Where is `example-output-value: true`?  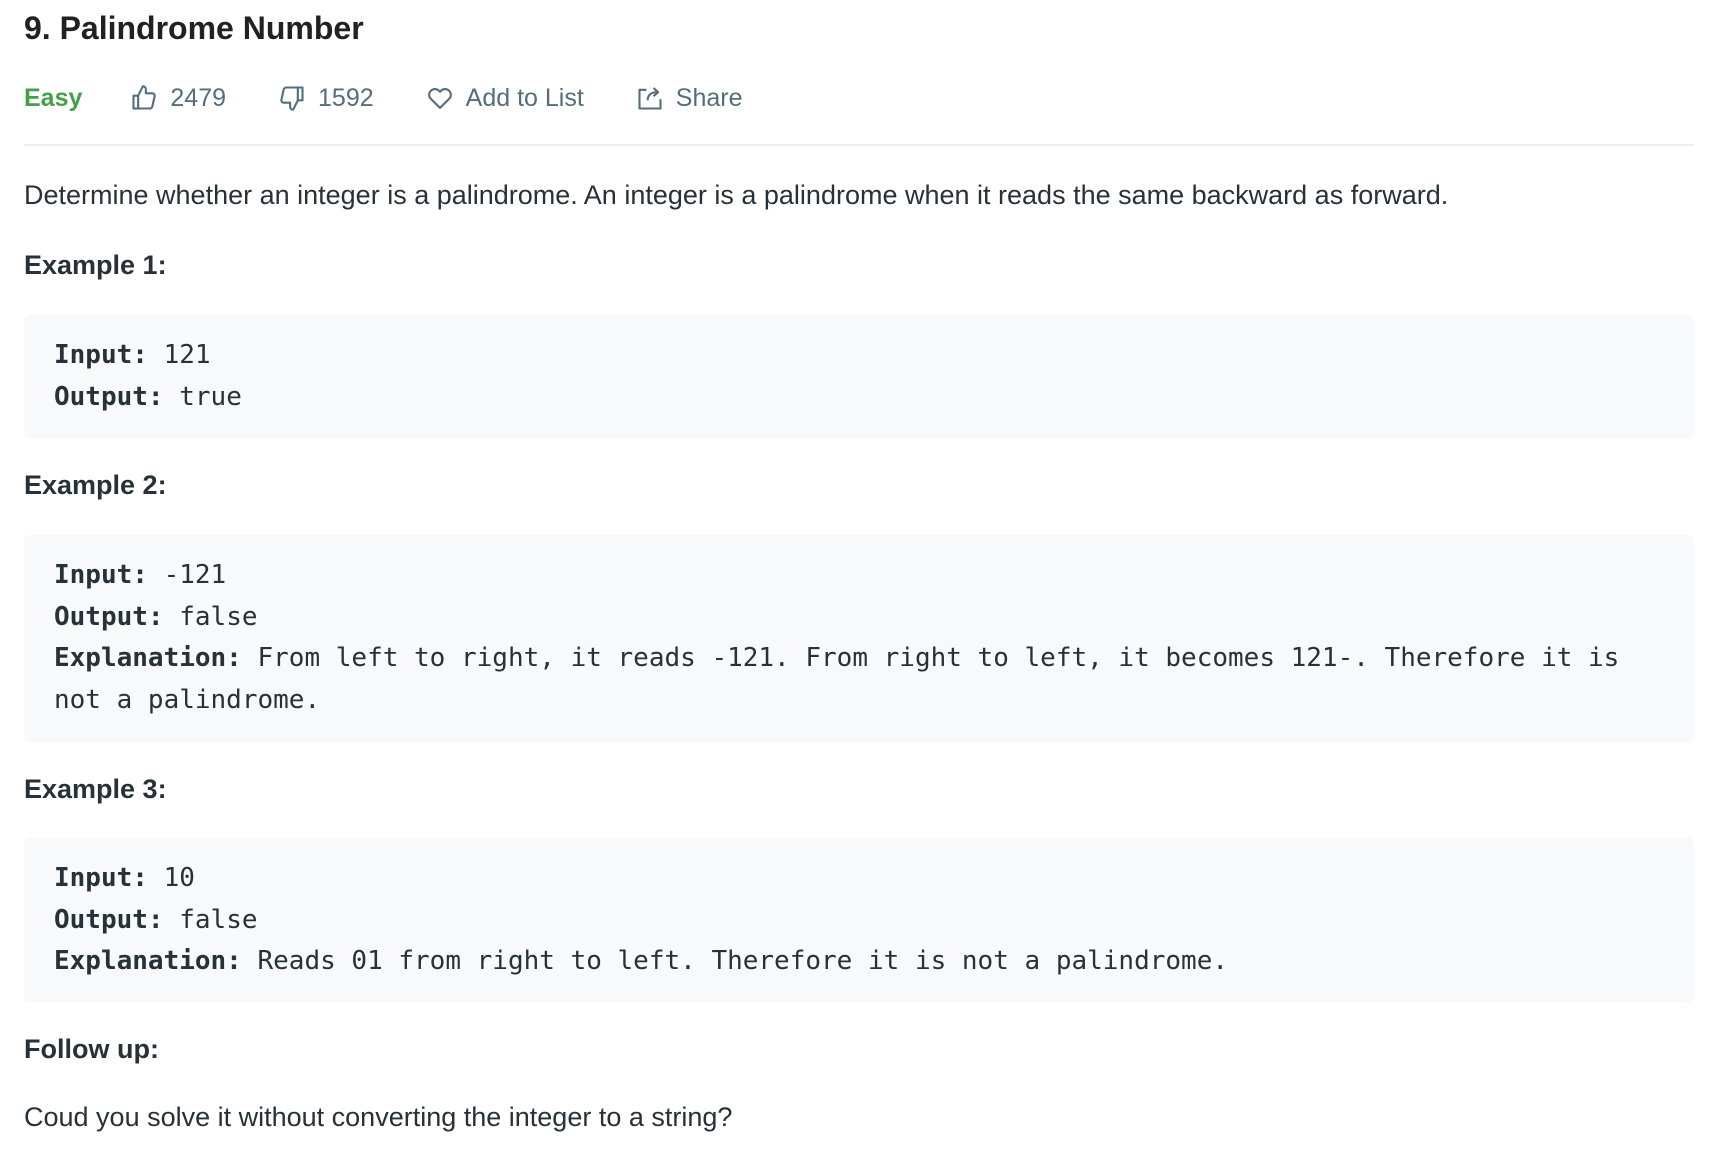 example-output-value: true is located at coordinates (210, 396).